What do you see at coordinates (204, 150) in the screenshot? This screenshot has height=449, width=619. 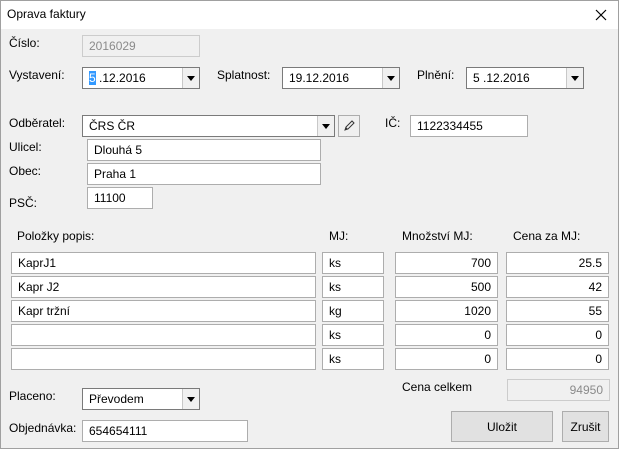 I see `ulice-field: Dlouhá 5` at bounding box center [204, 150].